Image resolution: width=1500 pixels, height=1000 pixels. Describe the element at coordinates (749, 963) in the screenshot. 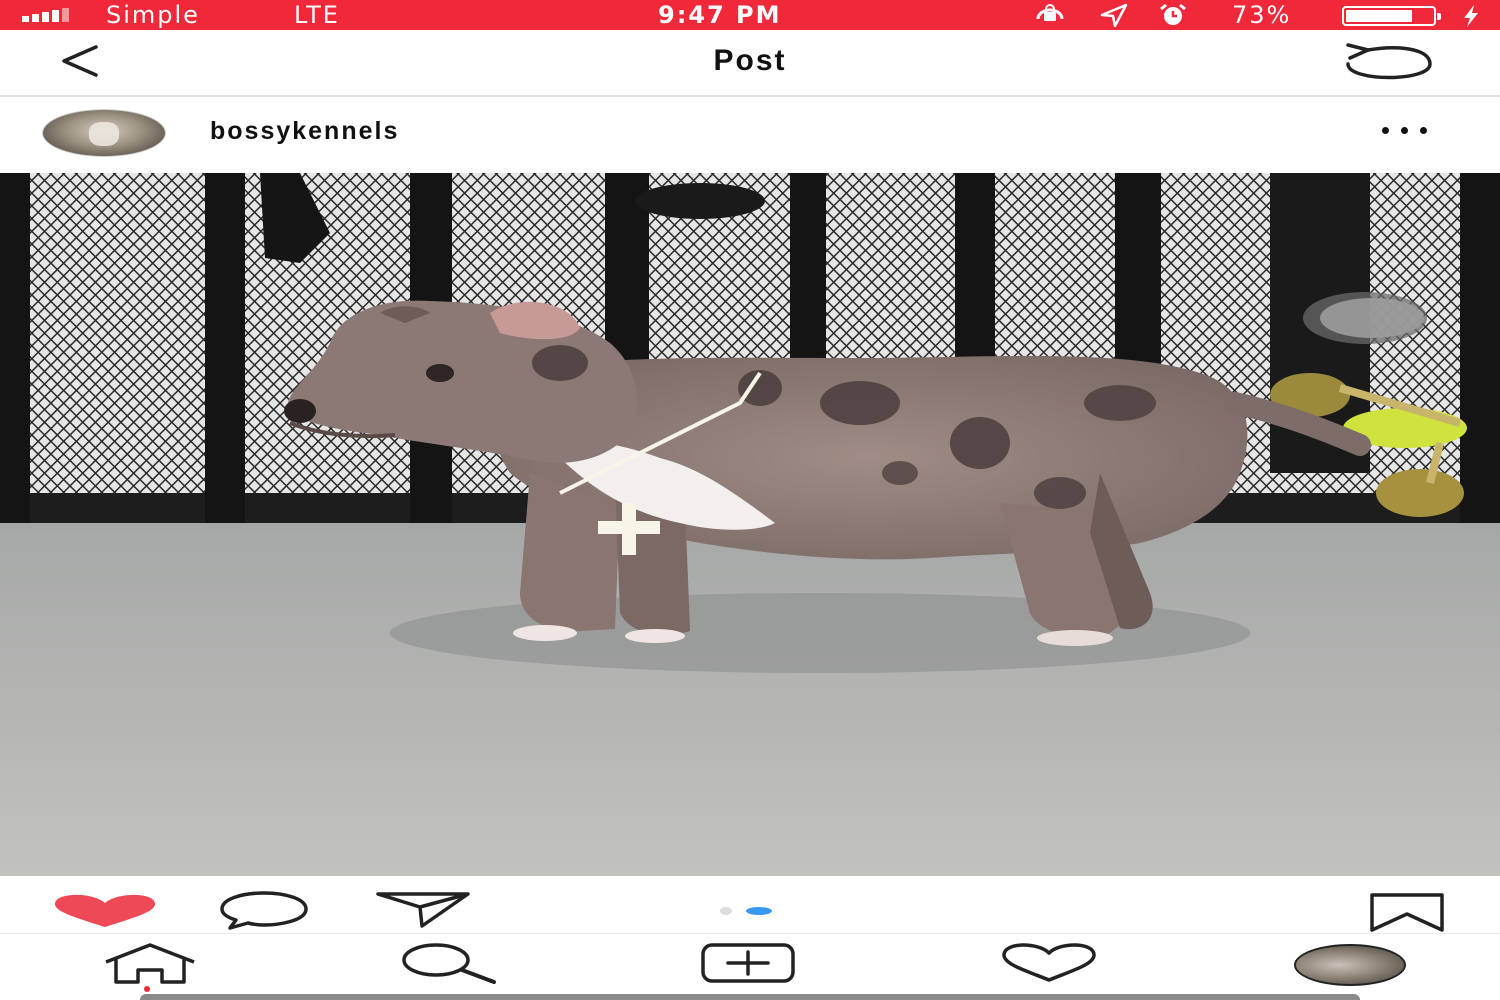

I see `add-post-icon` at that location.